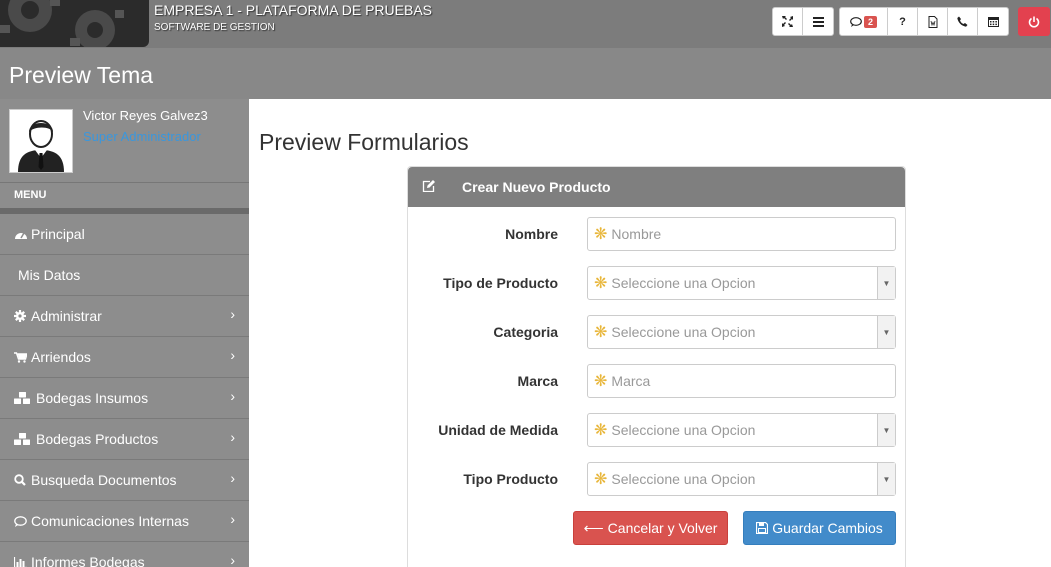 The image size is (1051, 567). What do you see at coordinates (74, 23) in the screenshot?
I see `logo` at bounding box center [74, 23].